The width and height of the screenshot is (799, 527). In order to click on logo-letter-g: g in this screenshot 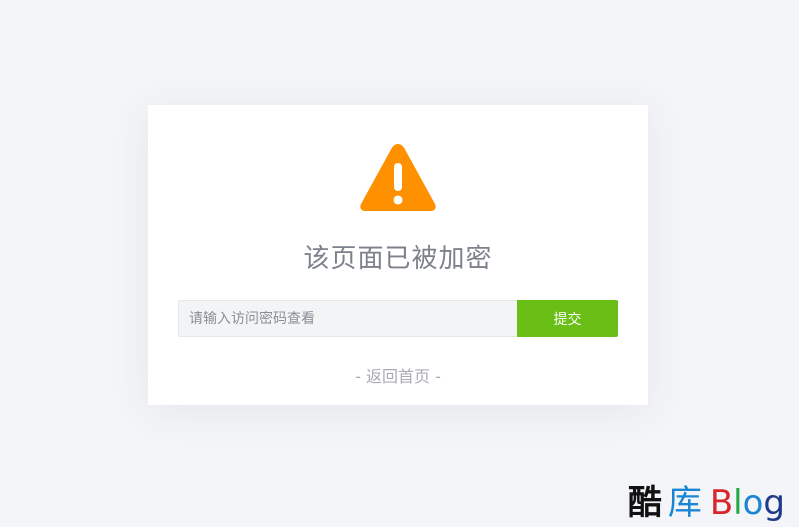, I will do `click(774, 503)`.